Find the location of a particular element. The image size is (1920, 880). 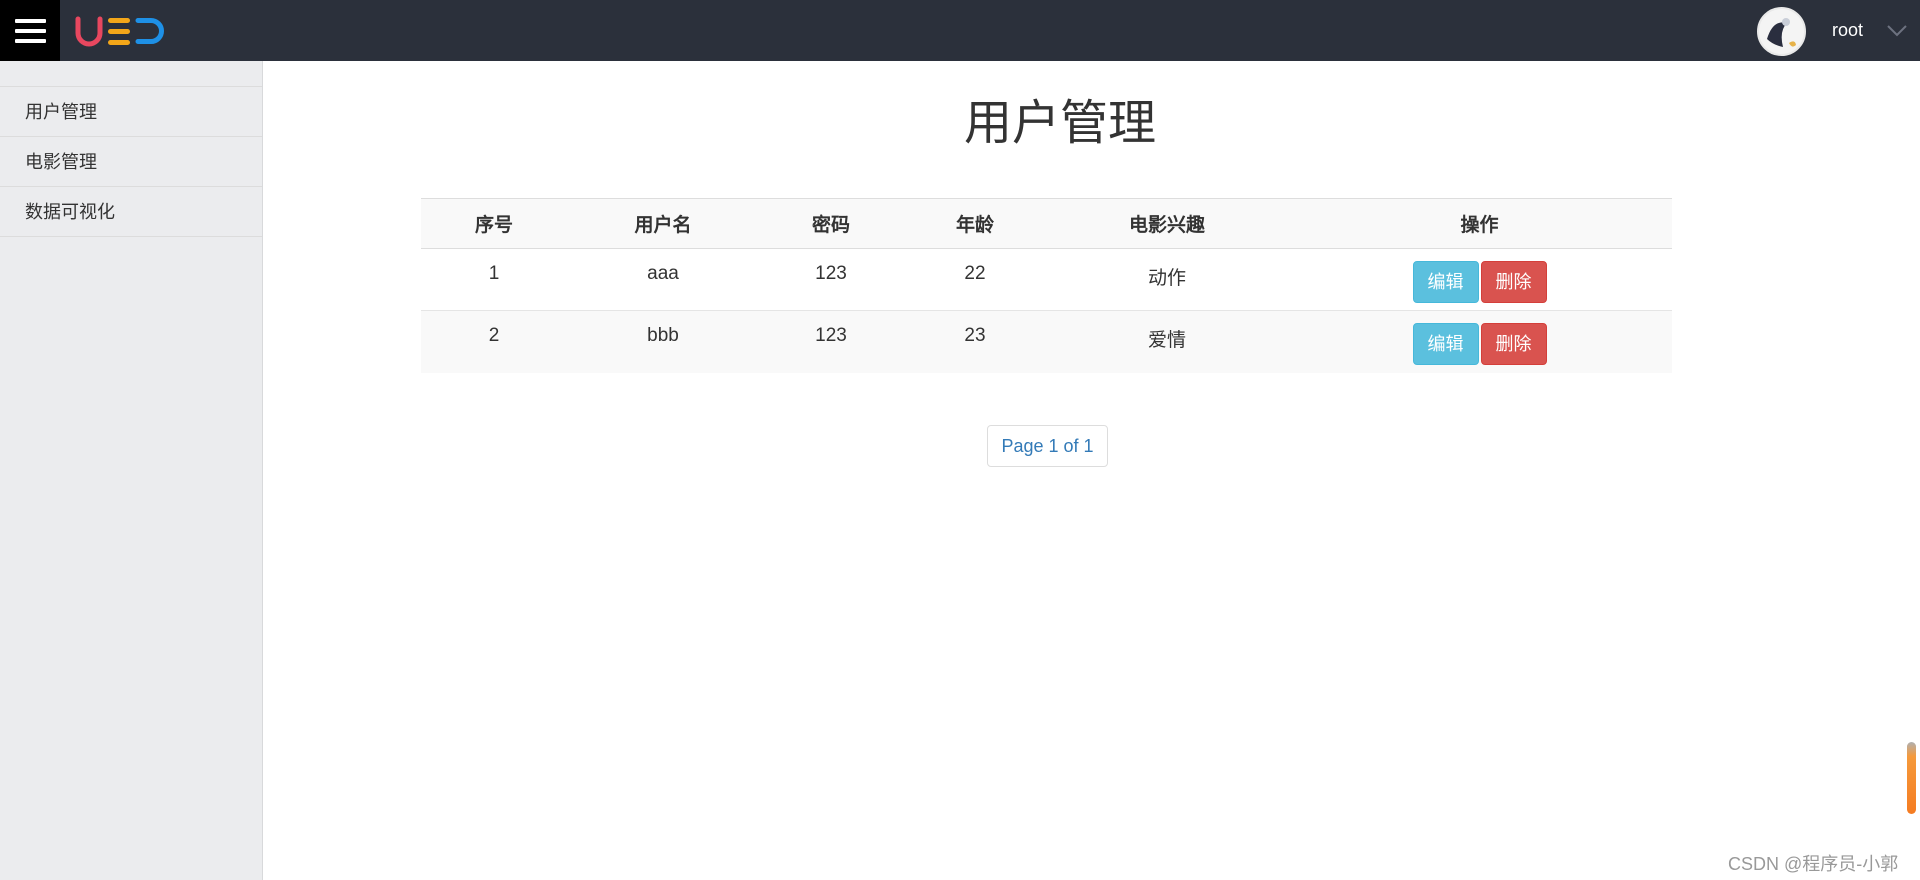

sidebar: 用户管理 电影管理 数据可视化 is located at coordinates (131, 470).